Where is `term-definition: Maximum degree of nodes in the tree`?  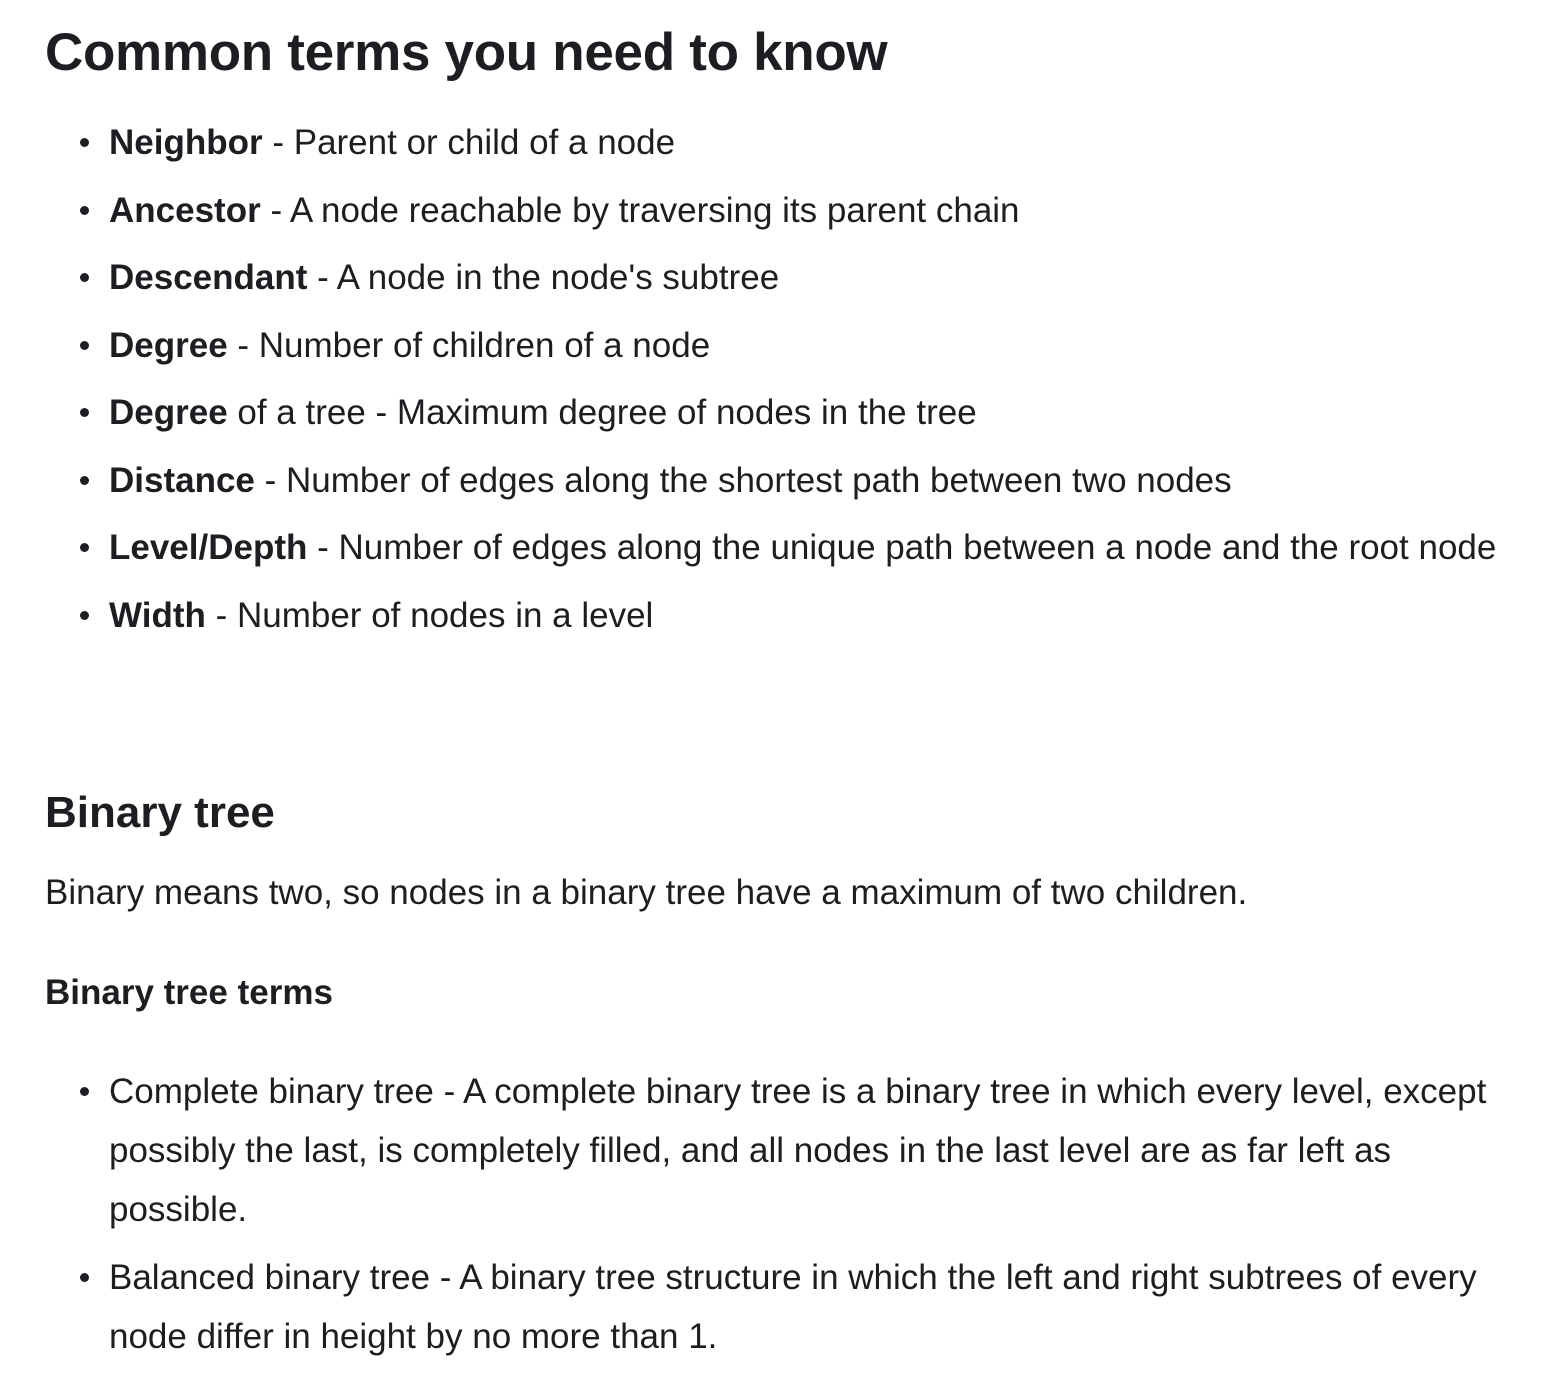 term-definition: Maximum degree of nodes in the tree is located at coordinates (686, 412).